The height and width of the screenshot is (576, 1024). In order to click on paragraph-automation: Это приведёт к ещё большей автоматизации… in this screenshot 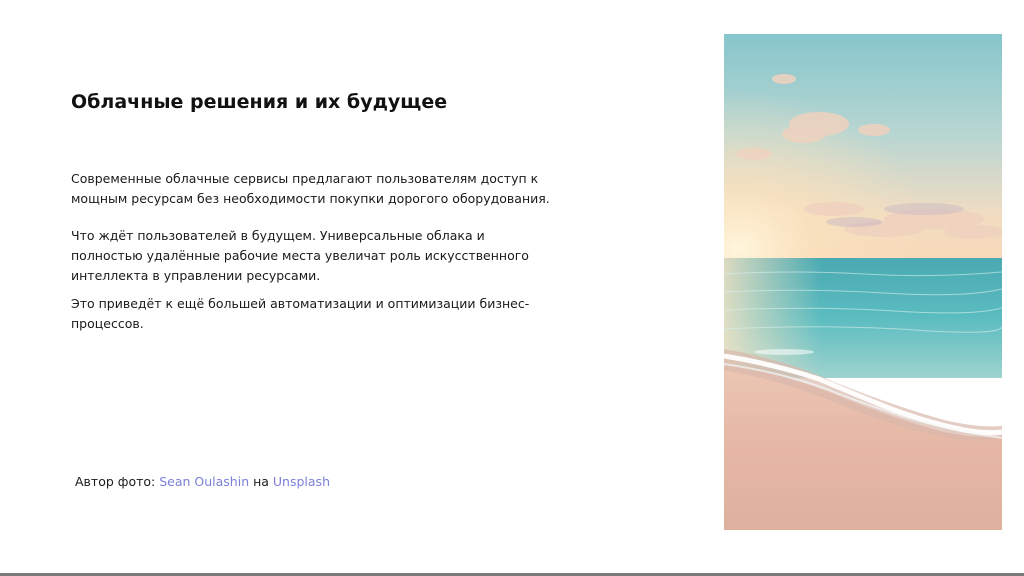, I will do `click(300, 313)`.